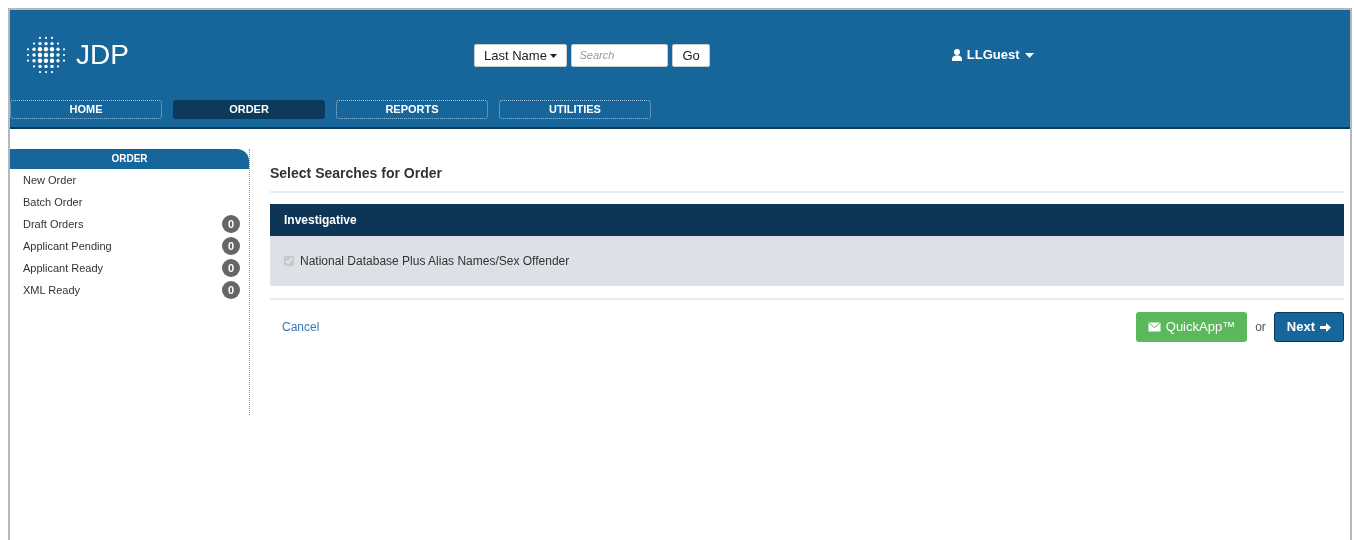  I want to click on user-icon, so click(956, 55).